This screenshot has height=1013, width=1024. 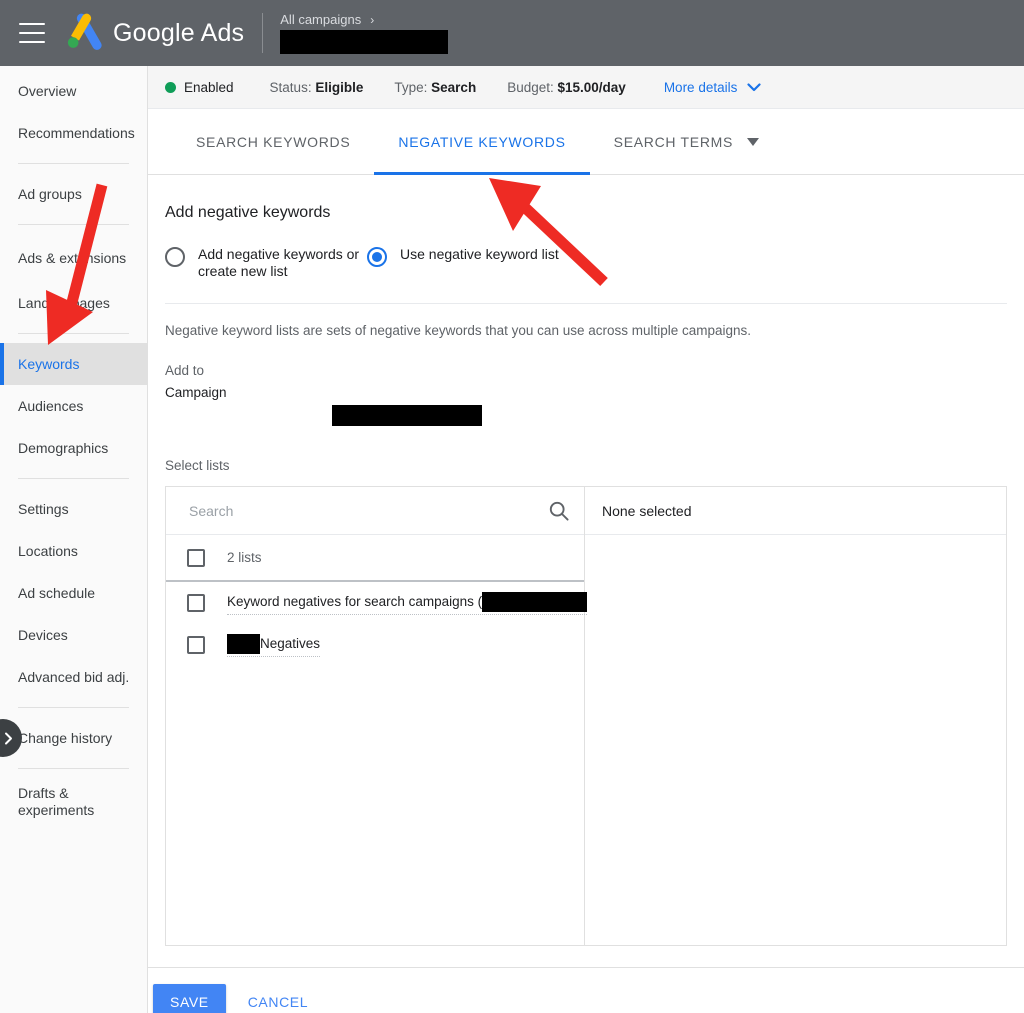 I want to click on status-field: Status: Eligible, so click(x=317, y=87).